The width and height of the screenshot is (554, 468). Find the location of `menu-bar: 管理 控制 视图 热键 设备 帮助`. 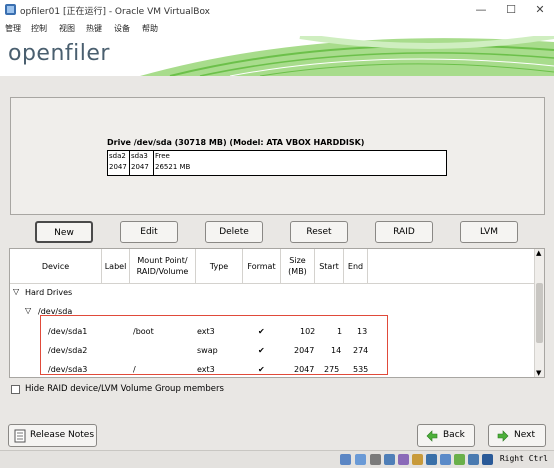

menu-bar: 管理 控制 视图 热键 设备 帮助 is located at coordinates (277, 28).